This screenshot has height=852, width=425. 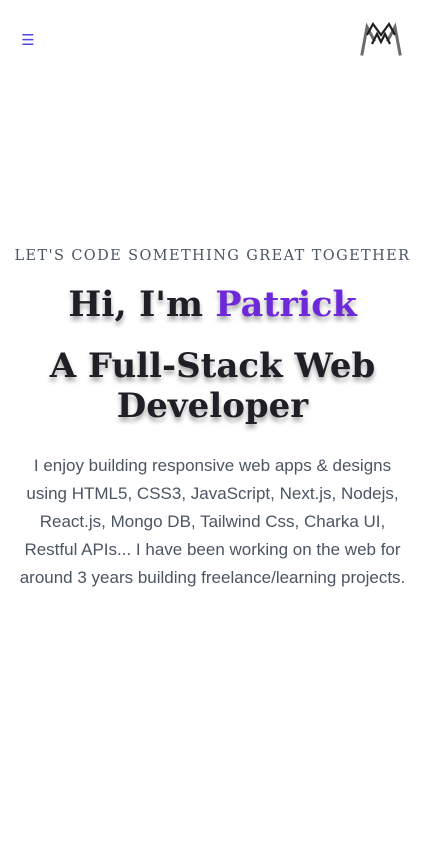 What do you see at coordinates (212, 406) in the screenshot?
I see `role-line: Developer` at bounding box center [212, 406].